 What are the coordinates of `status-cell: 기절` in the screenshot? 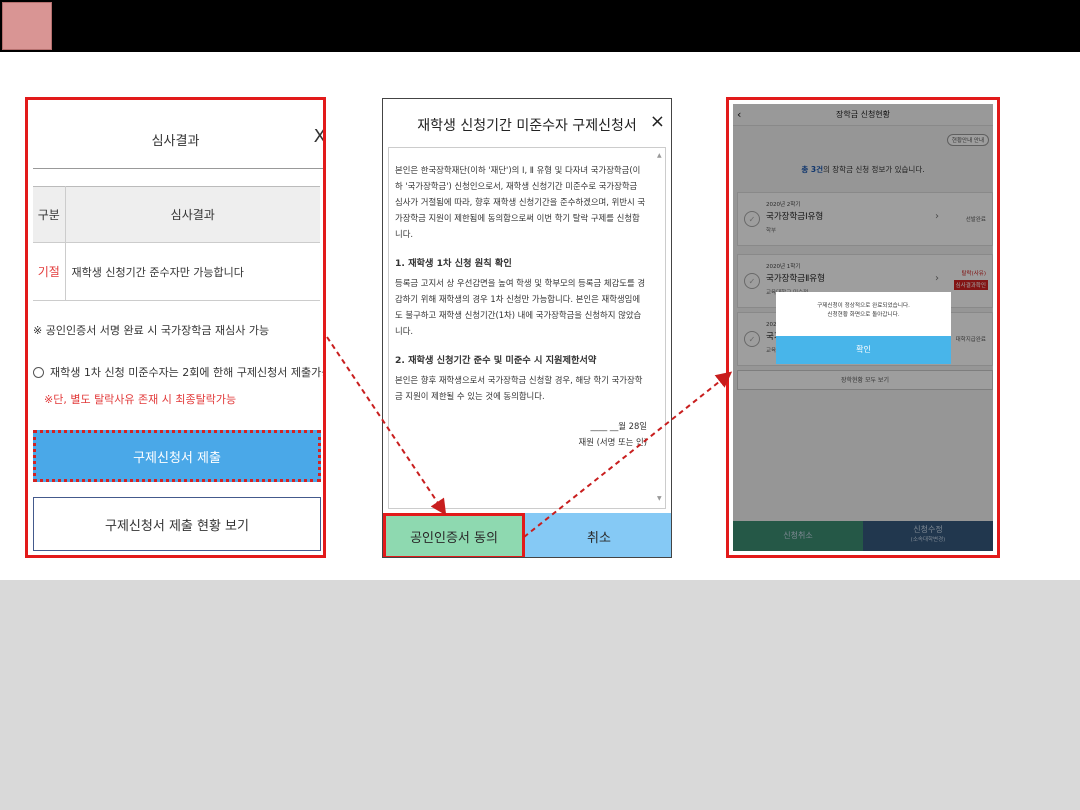 It's located at (49, 271).